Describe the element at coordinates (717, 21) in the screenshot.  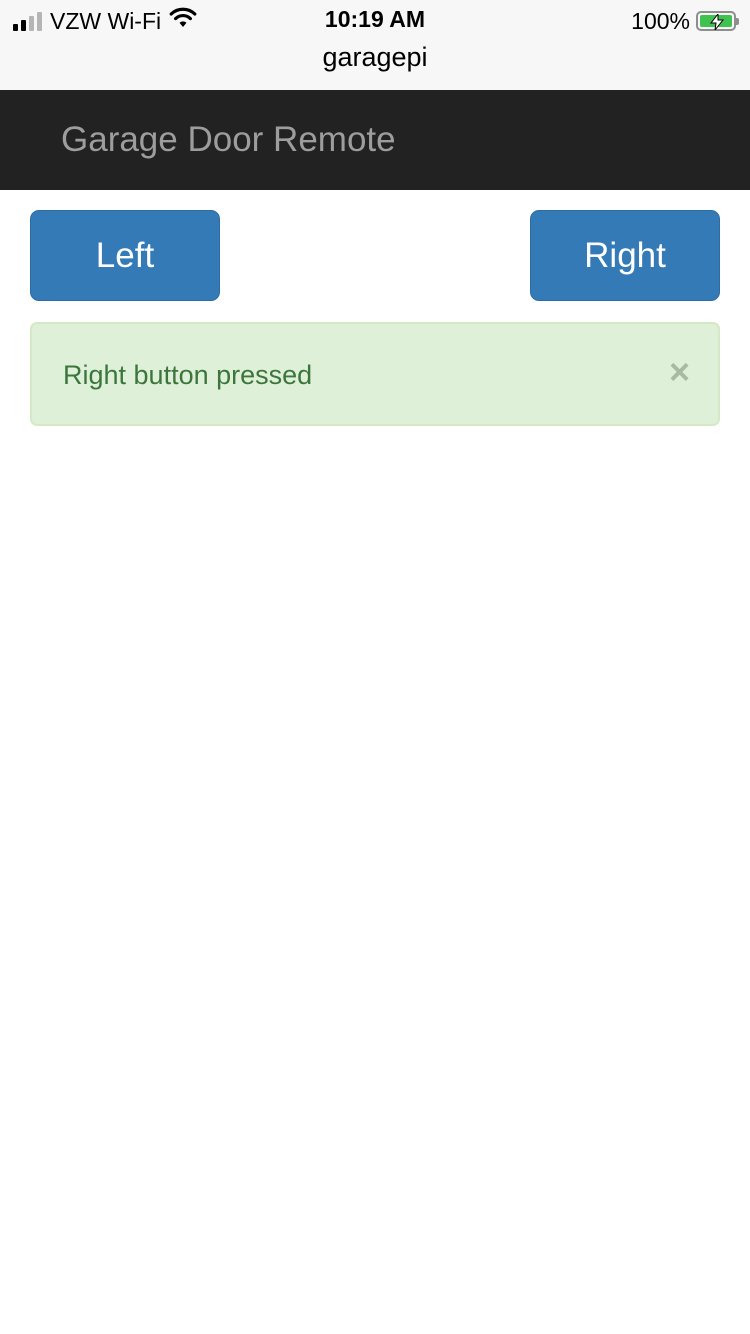
I see `battery-charging-icon` at that location.